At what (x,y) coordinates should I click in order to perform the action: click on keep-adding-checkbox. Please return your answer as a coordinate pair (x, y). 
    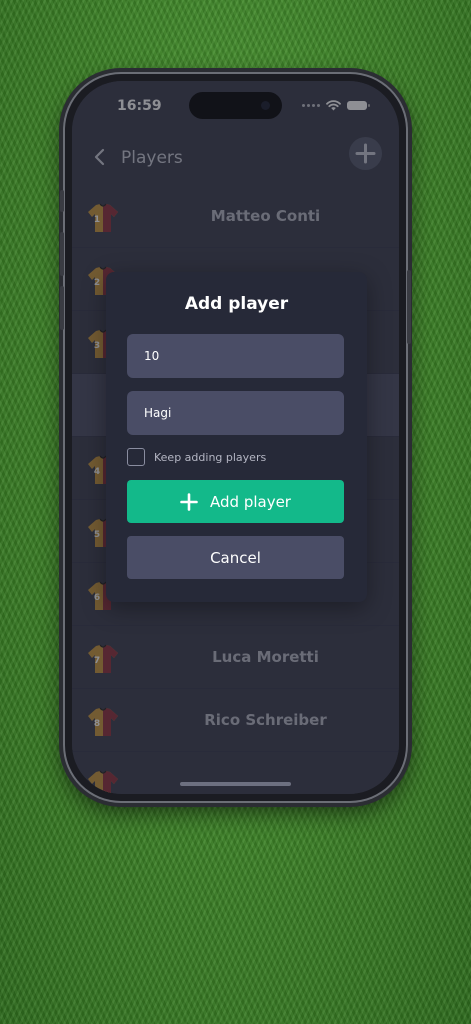
    Looking at the image, I should click on (136, 457).